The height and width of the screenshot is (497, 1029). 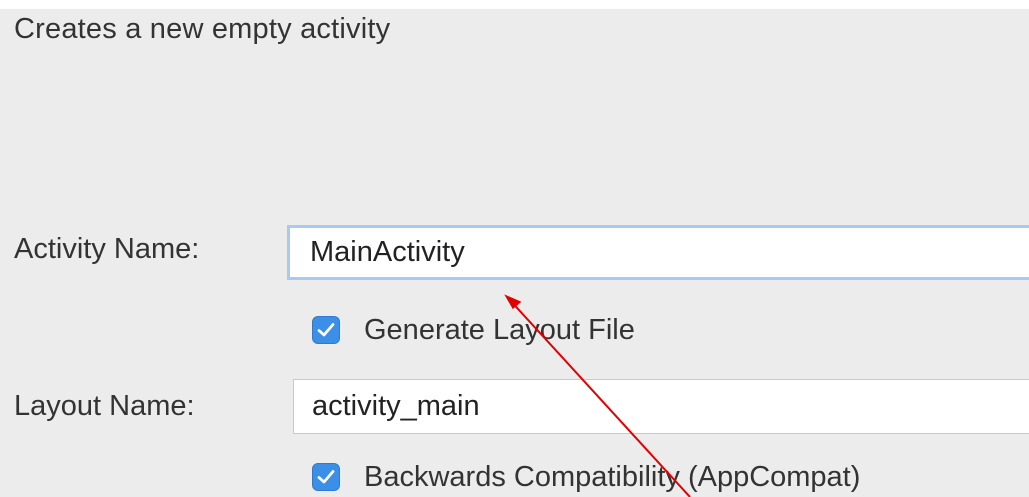 I want to click on activity-name-label: Activity Name:, so click(x=107, y=249).